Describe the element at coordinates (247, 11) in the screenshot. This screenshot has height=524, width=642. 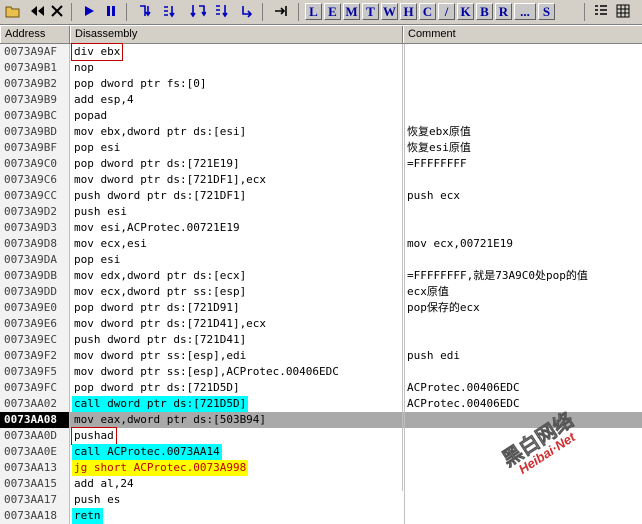
I see `execute-till-return-icon` at that location.